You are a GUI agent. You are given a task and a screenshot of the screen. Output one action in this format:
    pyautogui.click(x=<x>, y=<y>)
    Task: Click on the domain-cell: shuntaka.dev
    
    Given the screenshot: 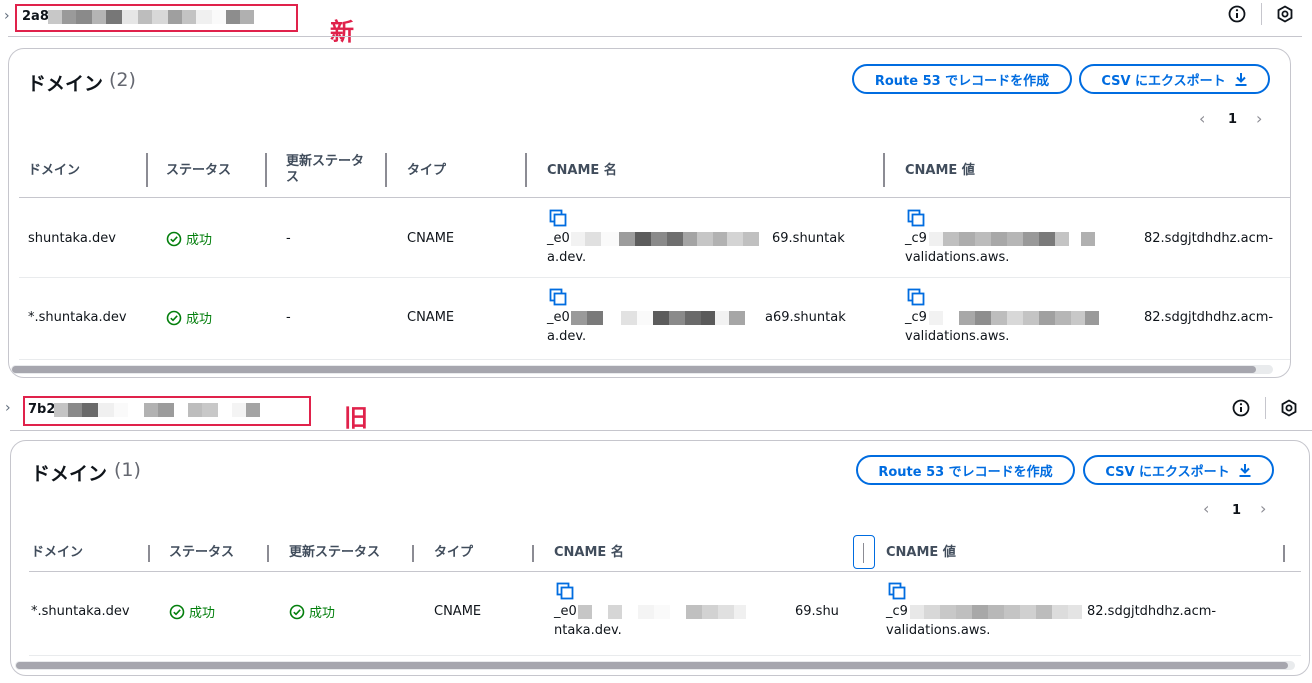 What is the action you would take?
    pyautogui.click(x=72, y=238)
    